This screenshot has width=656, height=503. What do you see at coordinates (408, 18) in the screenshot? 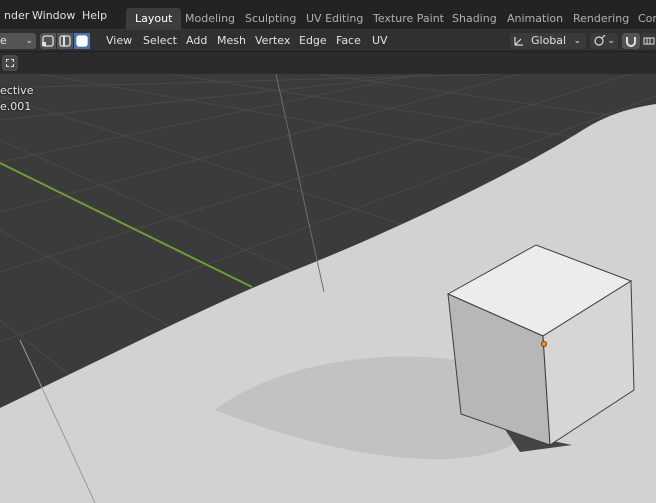
I see `tab-texture-paint: Texture Paint` at bounding box center [408, 18].